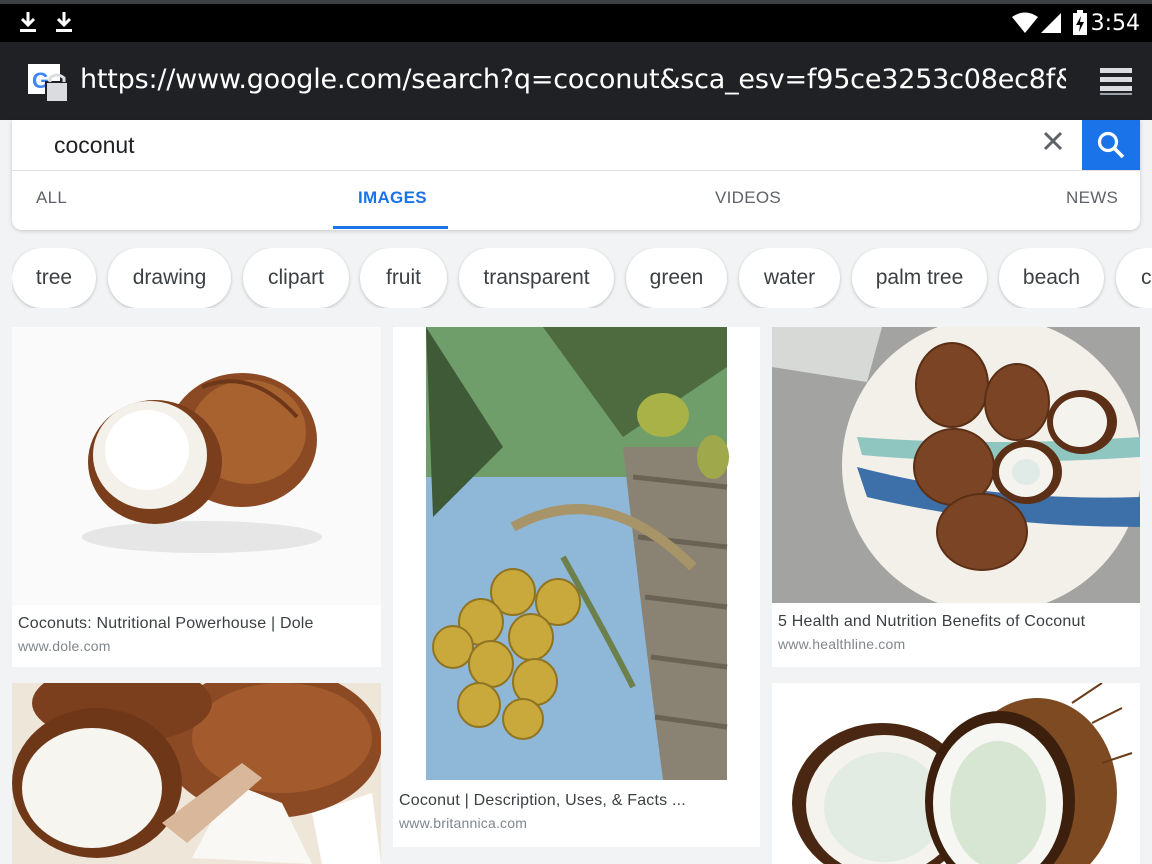 This screenshot has width=1152, height=864. I want to click on tab-images: IMAGES, so click(392, 198).